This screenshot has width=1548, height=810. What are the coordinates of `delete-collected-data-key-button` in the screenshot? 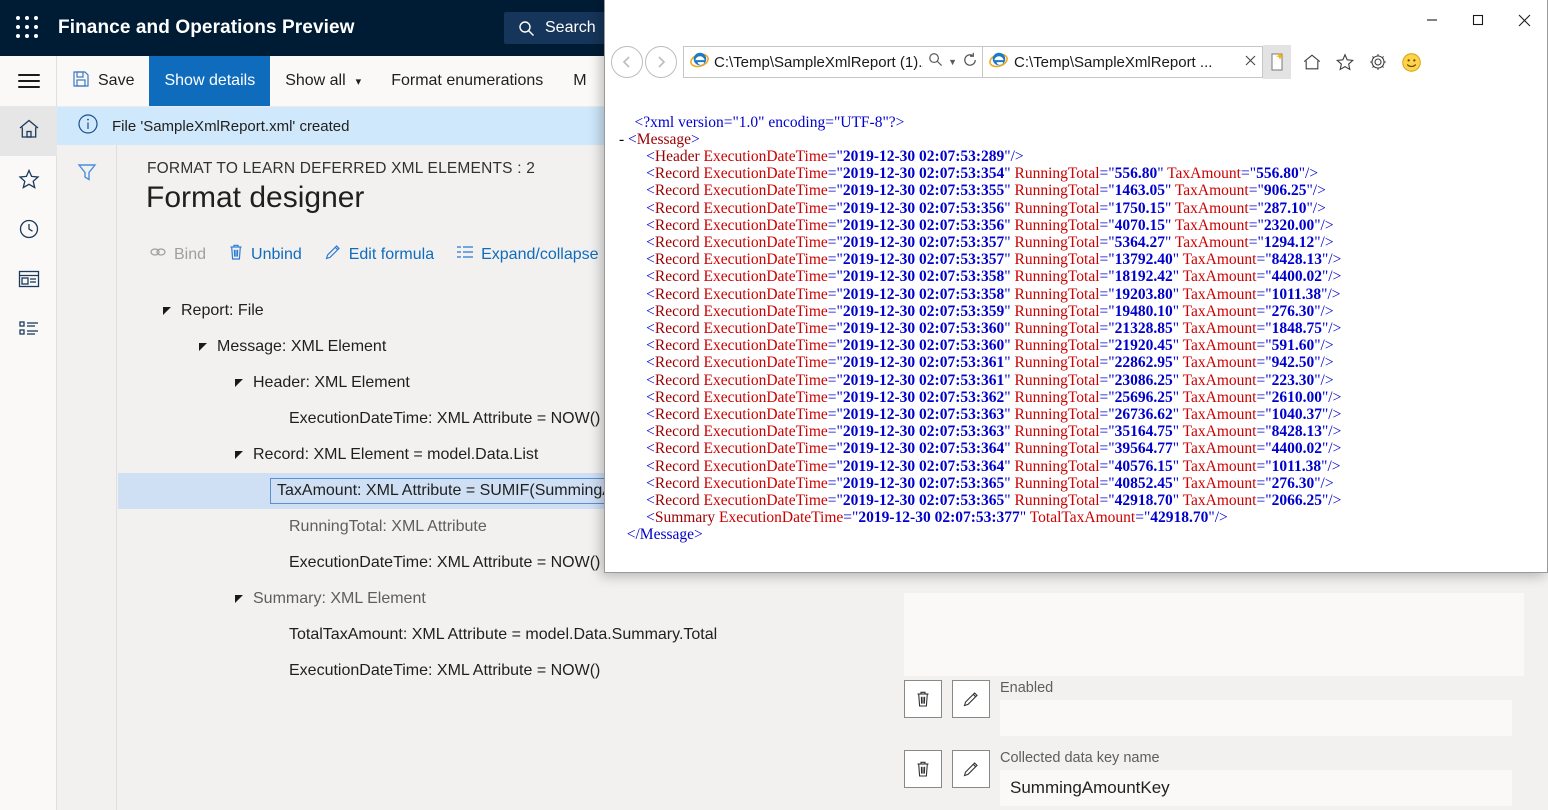 It's located at (923, 769).